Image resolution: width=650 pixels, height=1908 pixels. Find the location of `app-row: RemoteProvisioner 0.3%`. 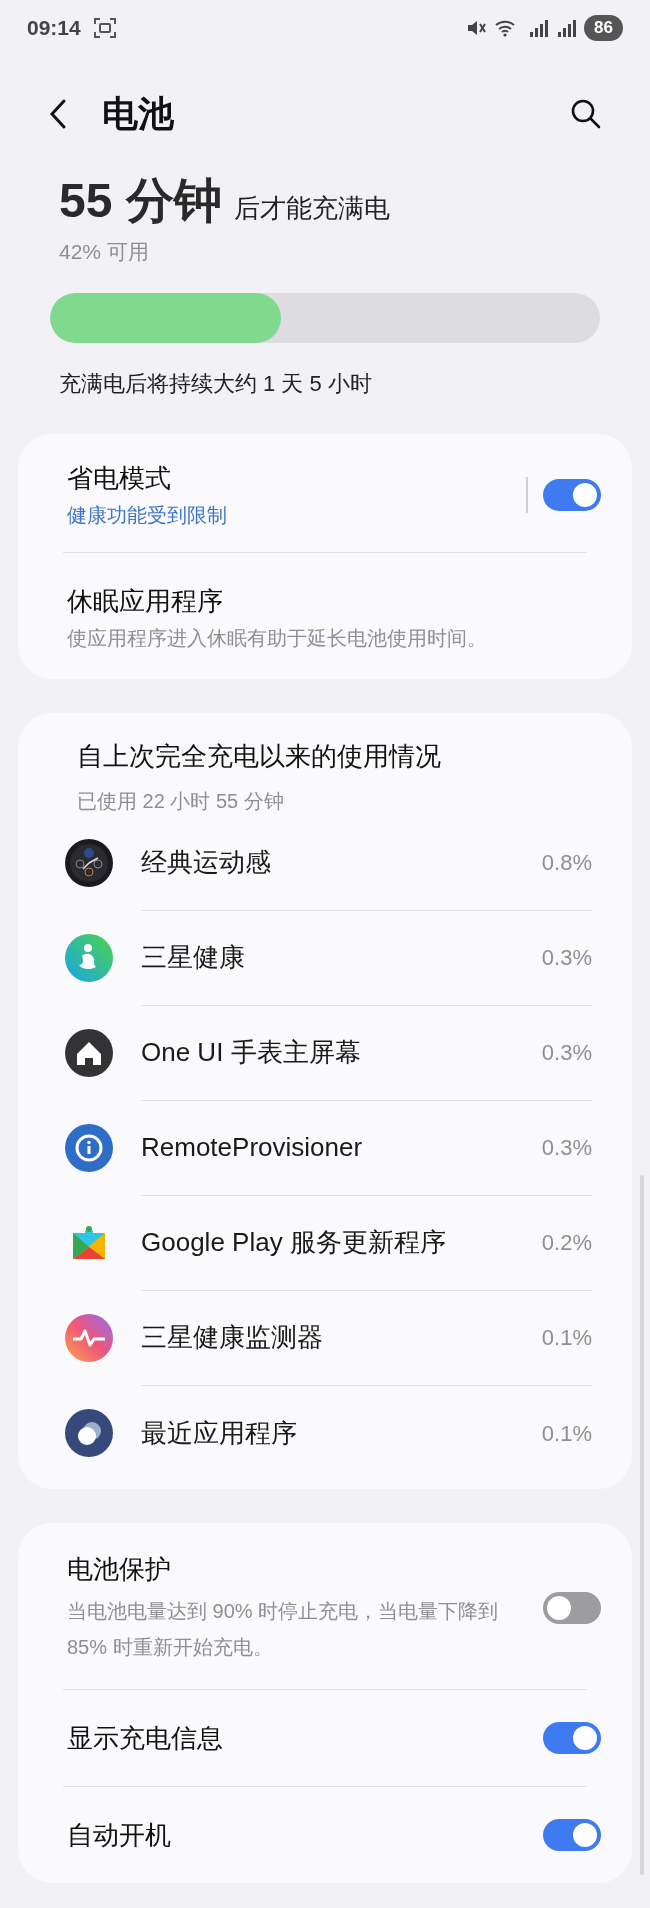

app-row: RemoteProvisioner 0.3% is located at coordinates (319, 1148).